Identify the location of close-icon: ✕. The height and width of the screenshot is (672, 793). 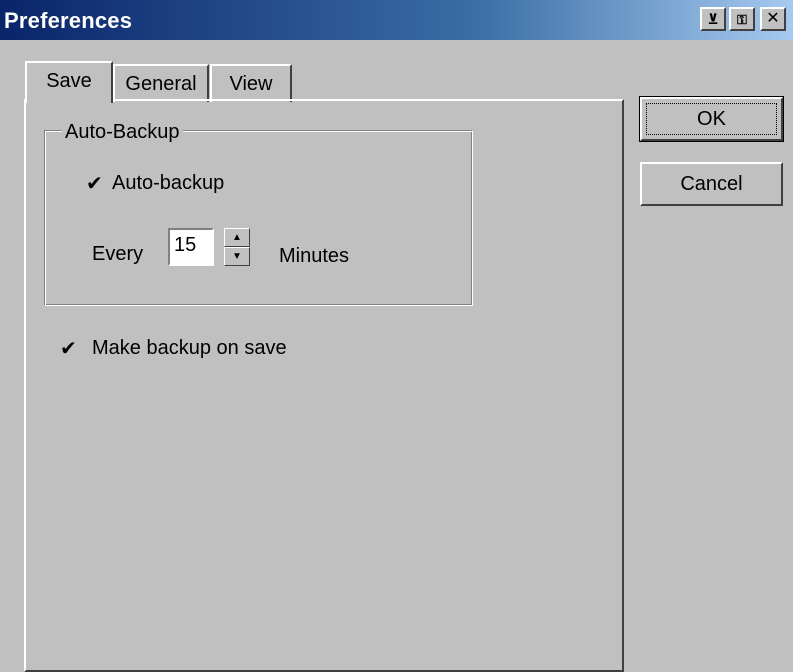
(773, 18).